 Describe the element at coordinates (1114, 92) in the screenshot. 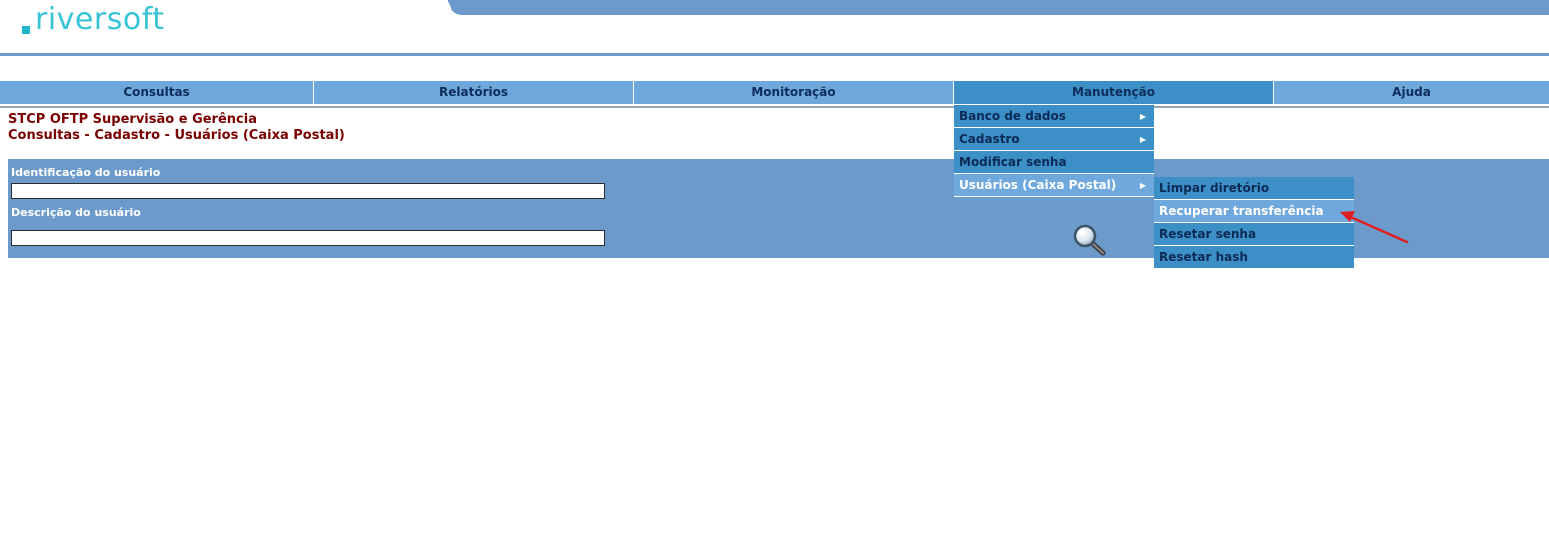

I see `nav-manutencao: Manutenção` at that location.